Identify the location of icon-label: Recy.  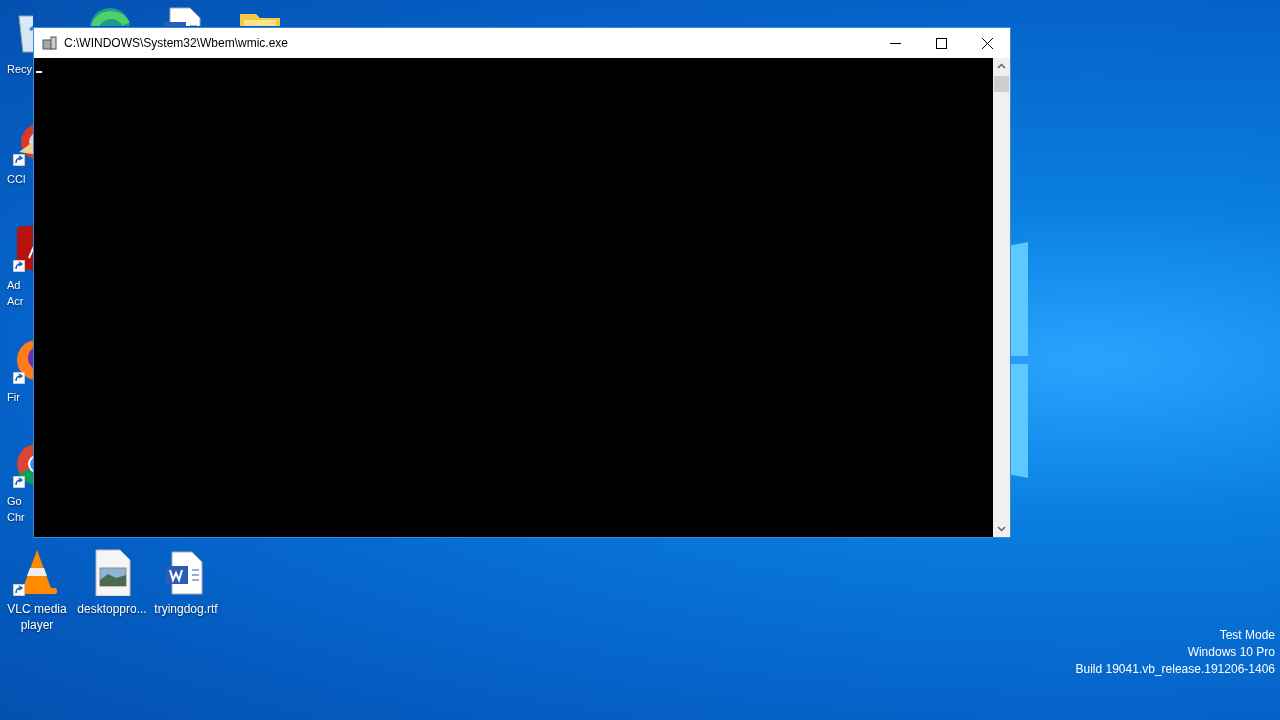
(20, 69).